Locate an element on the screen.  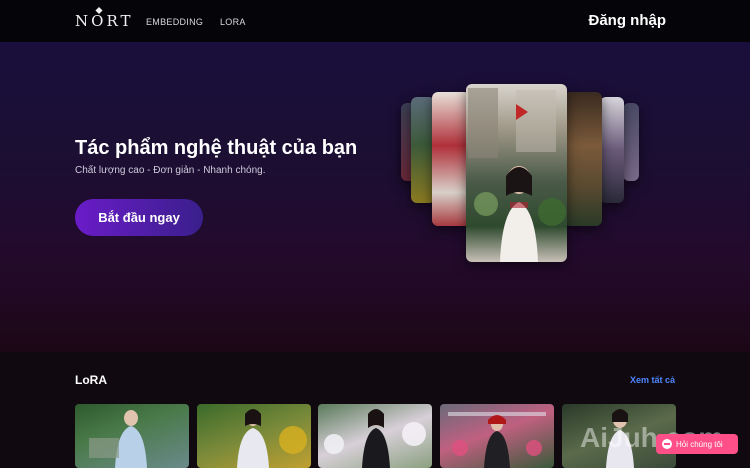
chat-button: Hỏi chúng tôi is located at coordinates (697, 444).